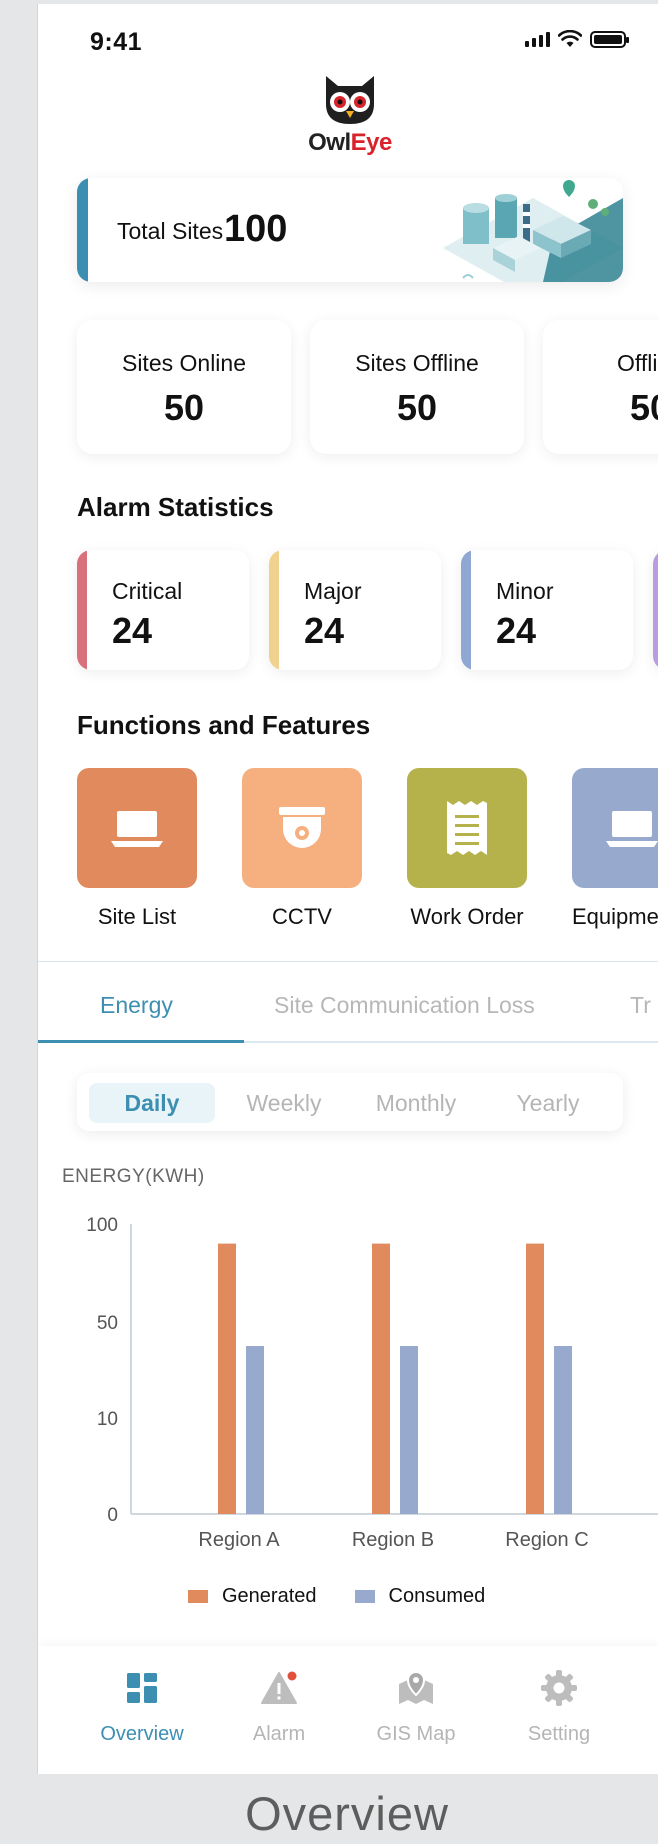  Describe the element at coordinates (137, 916) in the screenshot. I see `site-list-label: Site List` at that location.